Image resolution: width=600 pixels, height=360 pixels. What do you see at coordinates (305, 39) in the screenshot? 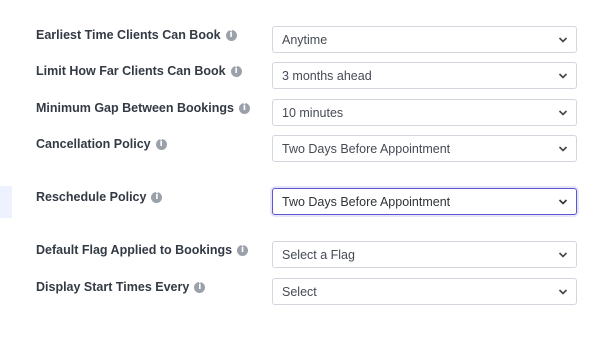
I see `earliest-time-value: Anytime` at bounding box center [305, 39].